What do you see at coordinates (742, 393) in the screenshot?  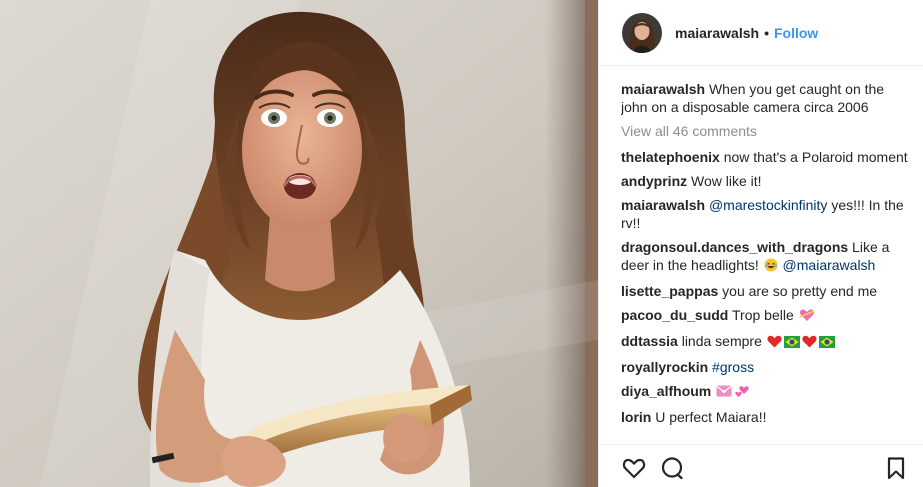 I see `two-hearts-icon` at bounding box center [742, 393].